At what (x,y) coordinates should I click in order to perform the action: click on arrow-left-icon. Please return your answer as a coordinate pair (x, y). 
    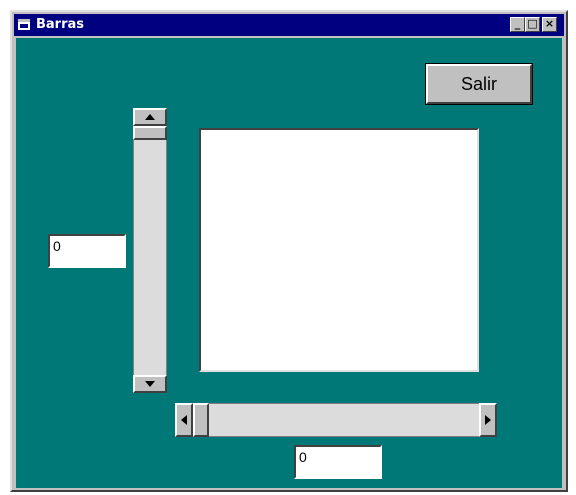
    Looking at the image, I should click on (184, 420).